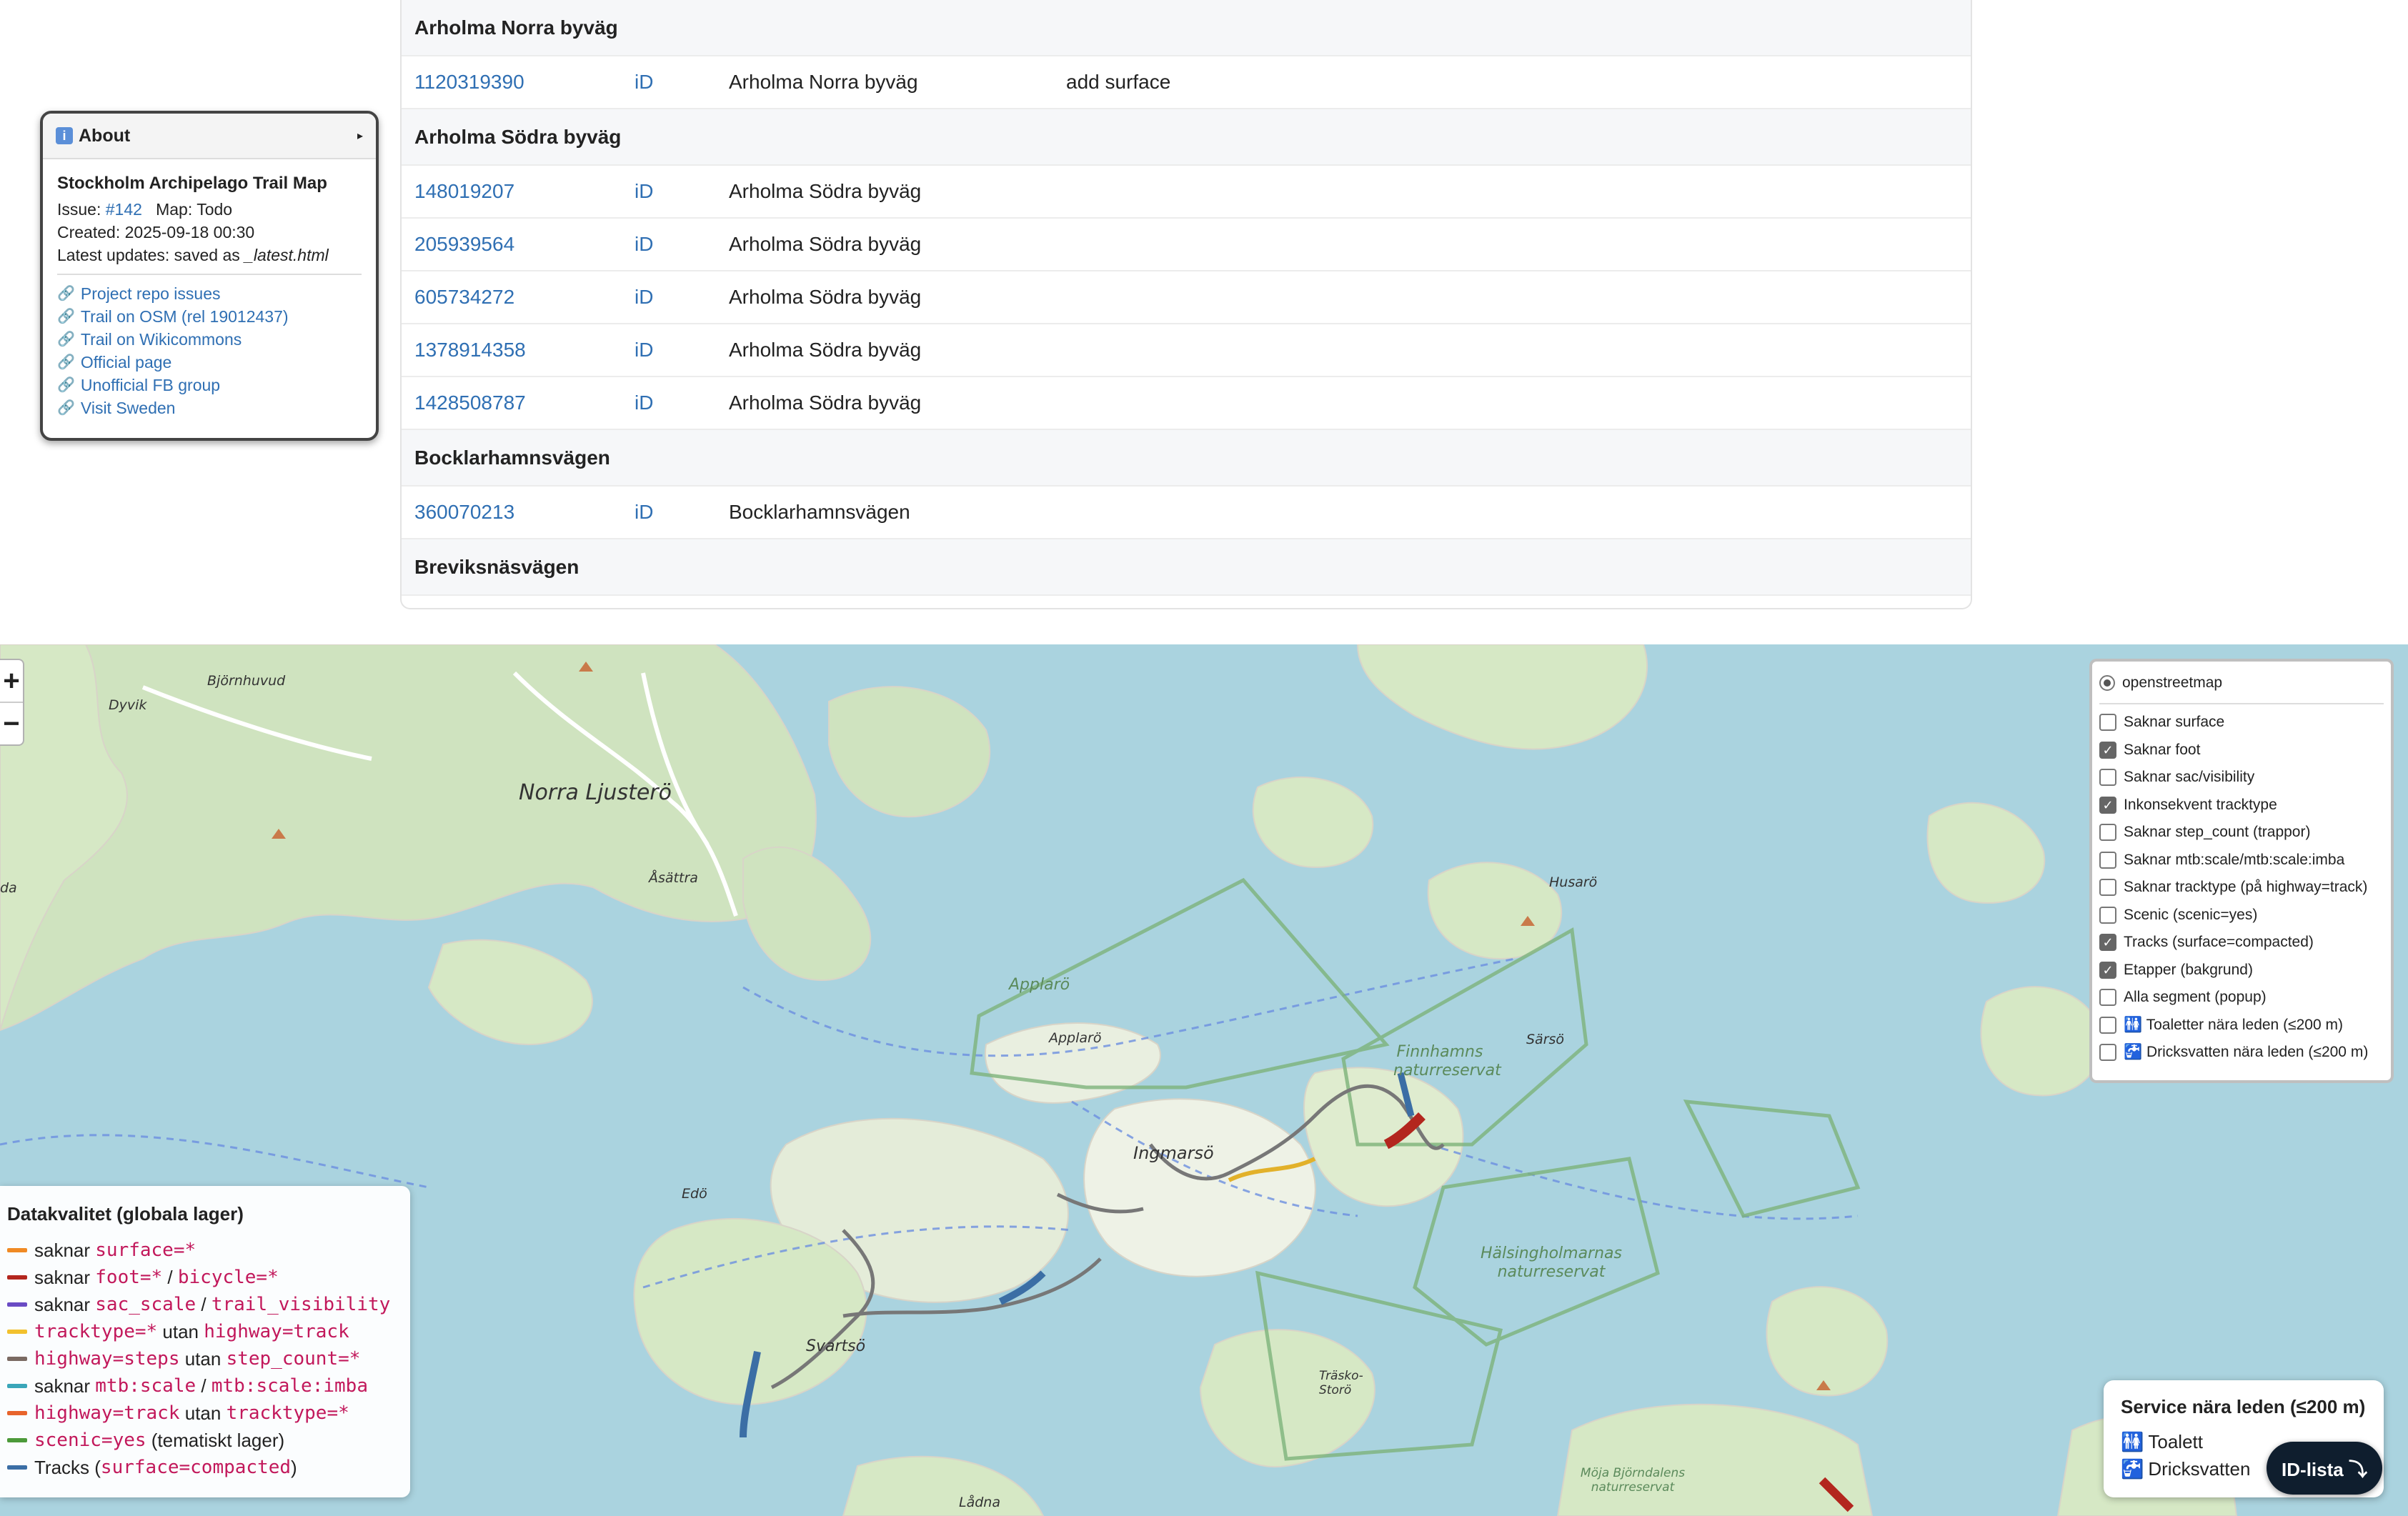 Image resolution: width=2408 pixels, height=1516 pixels. I want to click on overlay-label: 🚰 Dricksvatten nära leden (≤200 m), so click(2246, 1052).